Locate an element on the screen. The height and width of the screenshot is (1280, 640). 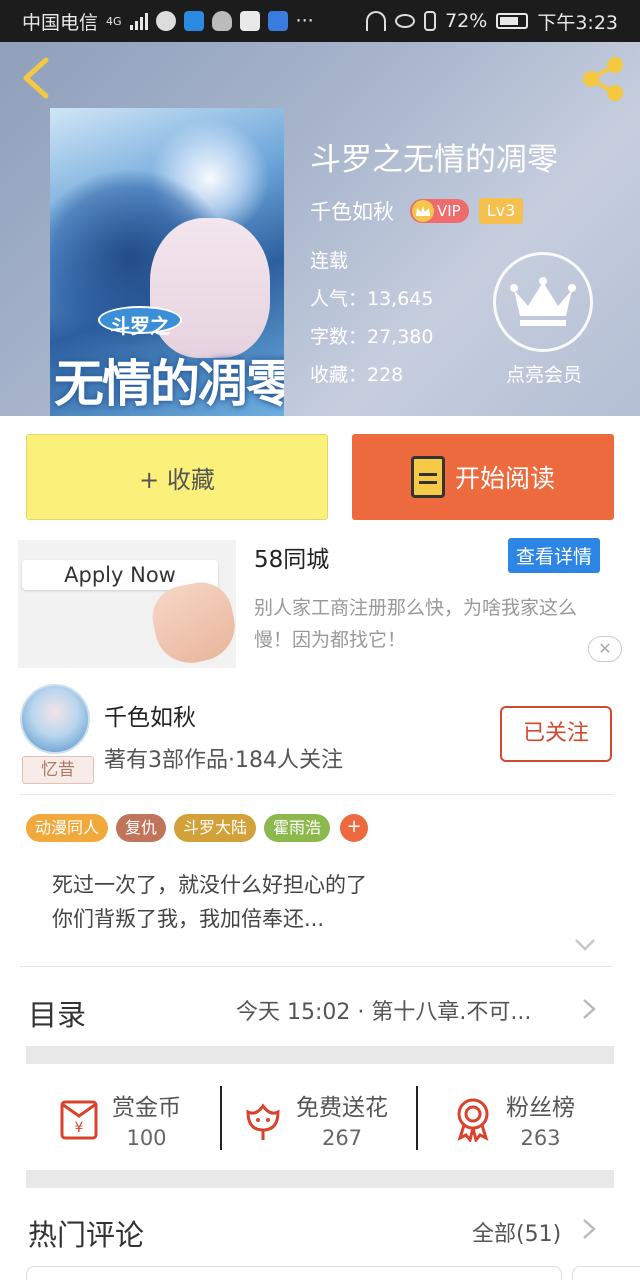
vip-badge: VIP is located at coordinates (439, 211).